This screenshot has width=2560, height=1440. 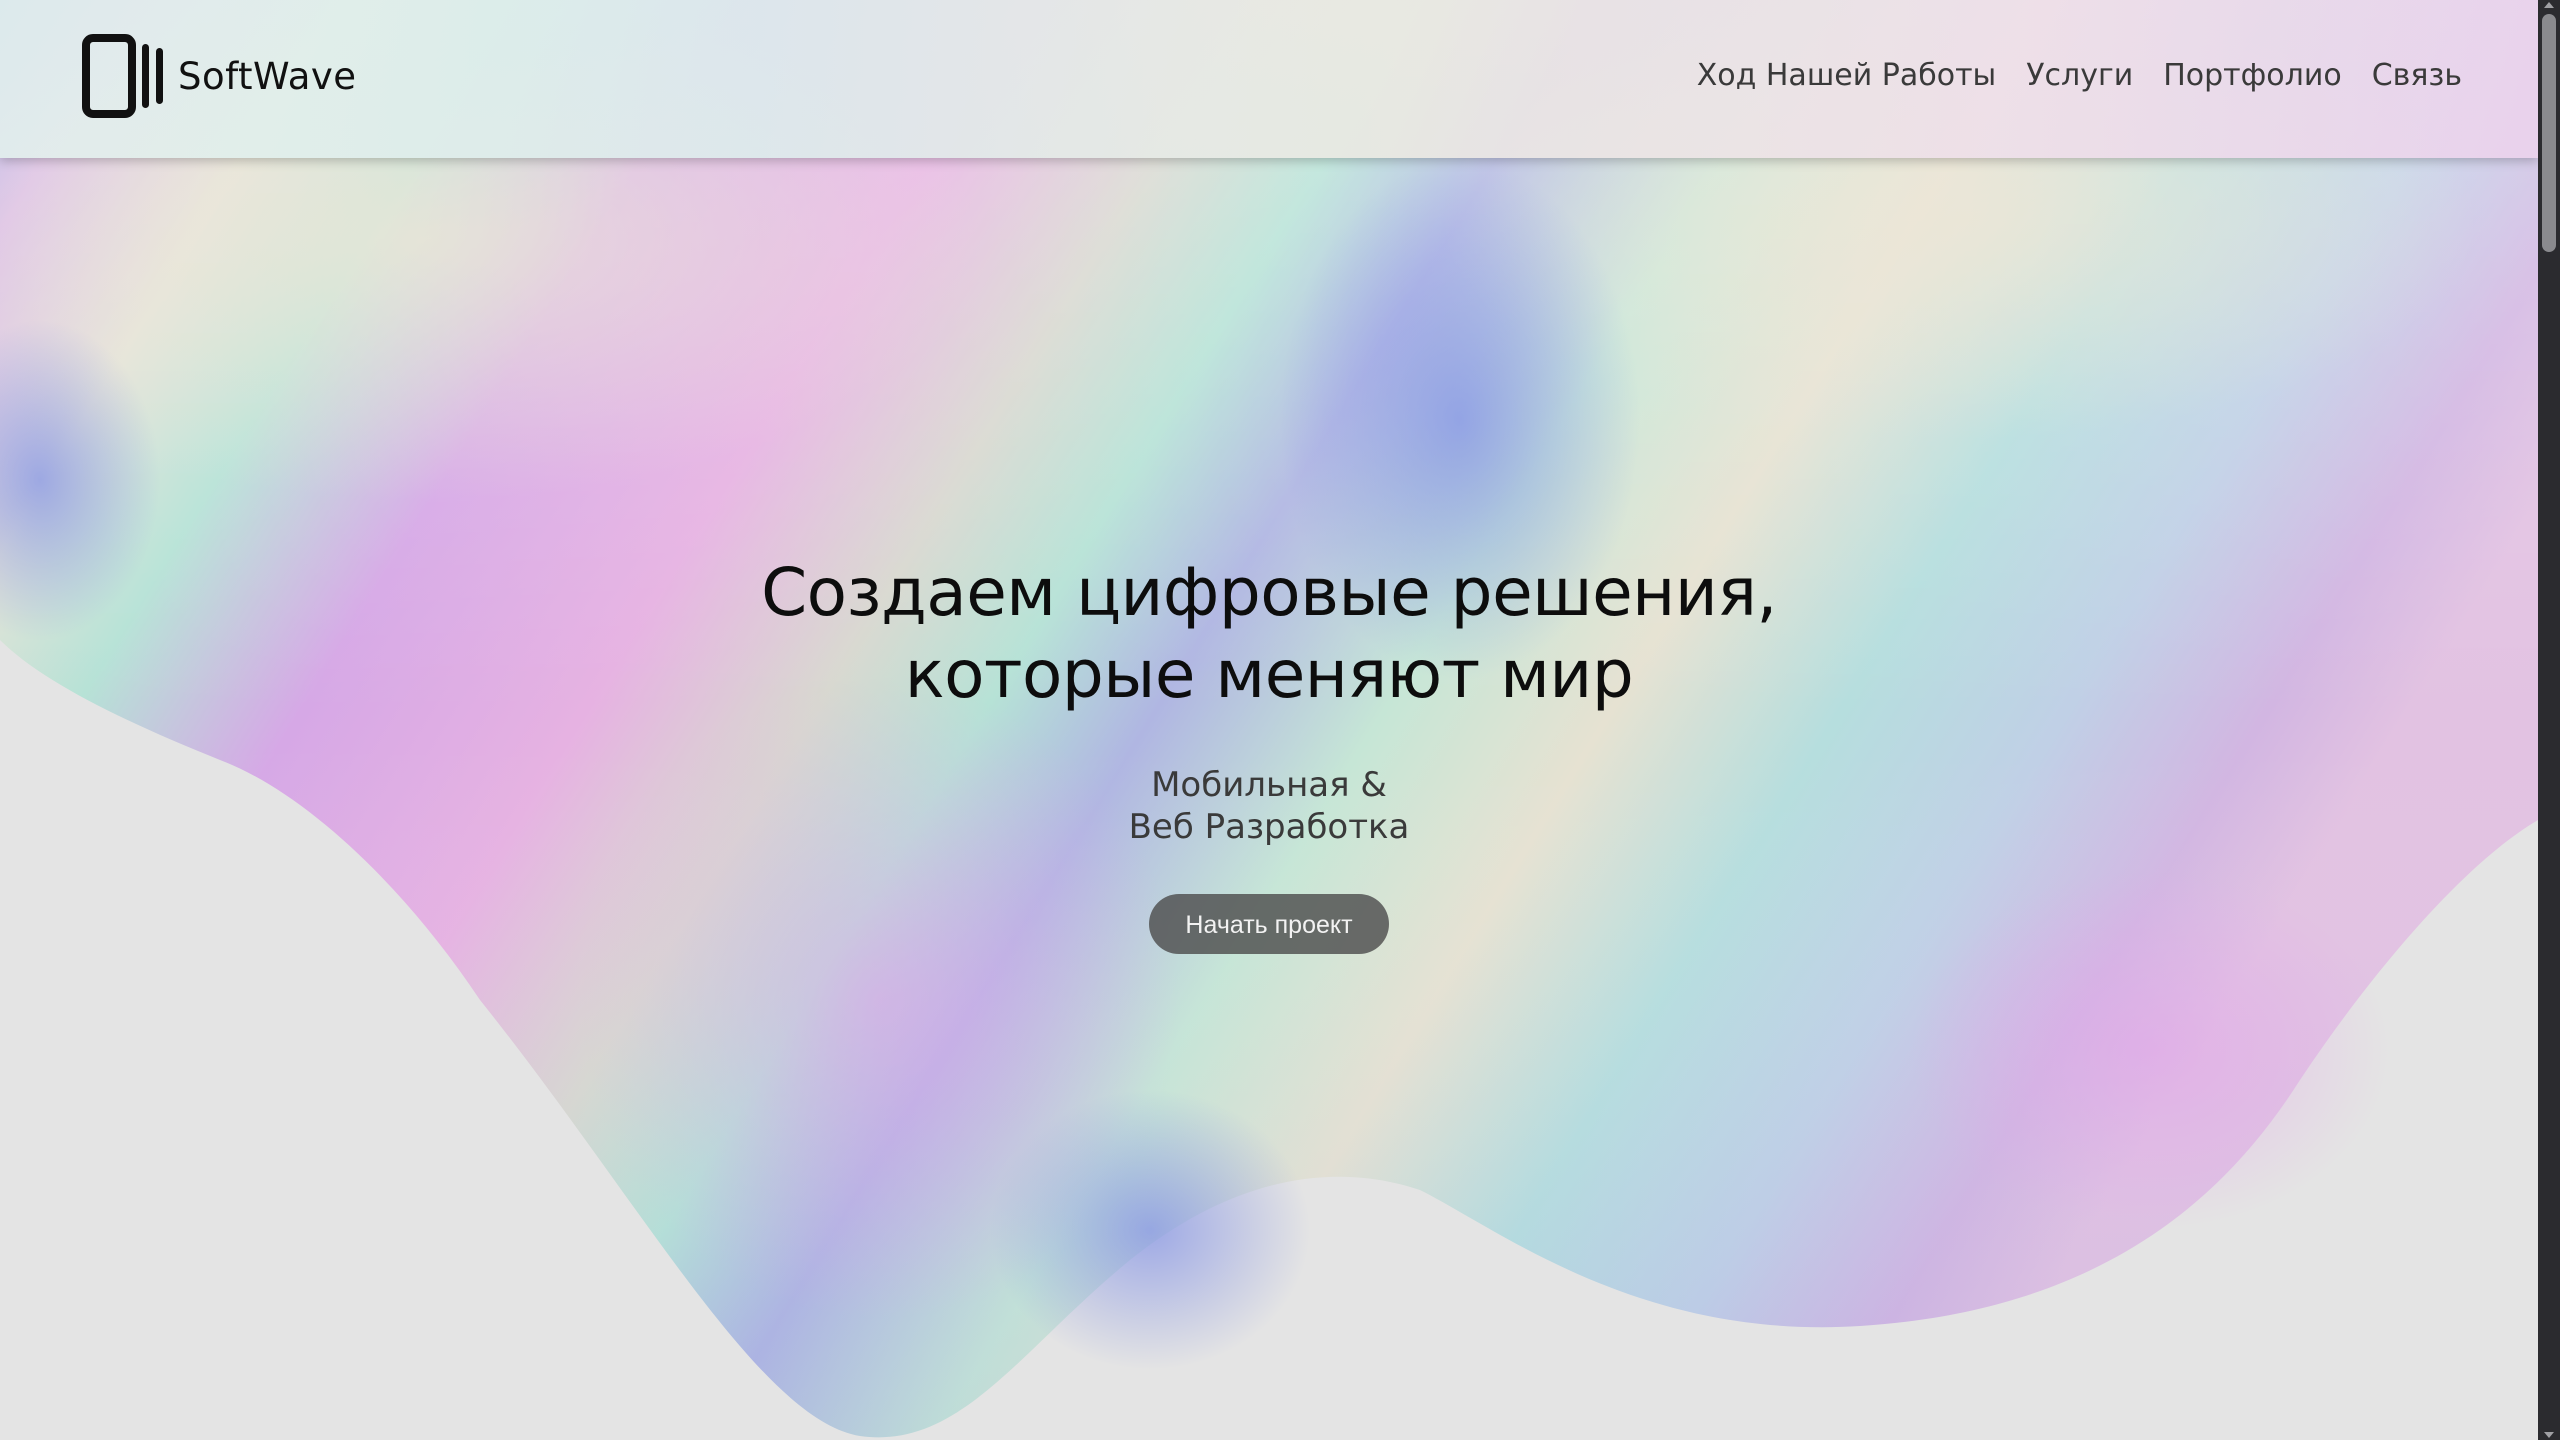 I want to click on nav-item-portfolio: Портфолио, so click(x=2252, y=75).